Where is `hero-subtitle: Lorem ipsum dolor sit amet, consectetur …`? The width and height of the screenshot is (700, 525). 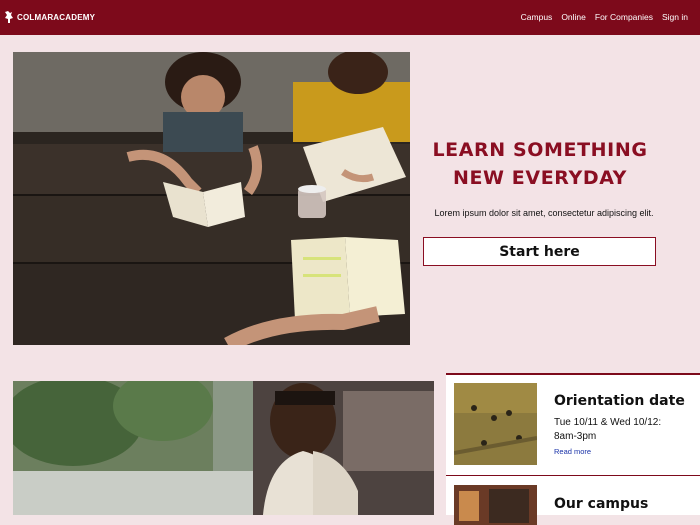 hero-subtitle: Lorem ipsum dolor sit amet, consectetur … is located at coordinates (544, 213).